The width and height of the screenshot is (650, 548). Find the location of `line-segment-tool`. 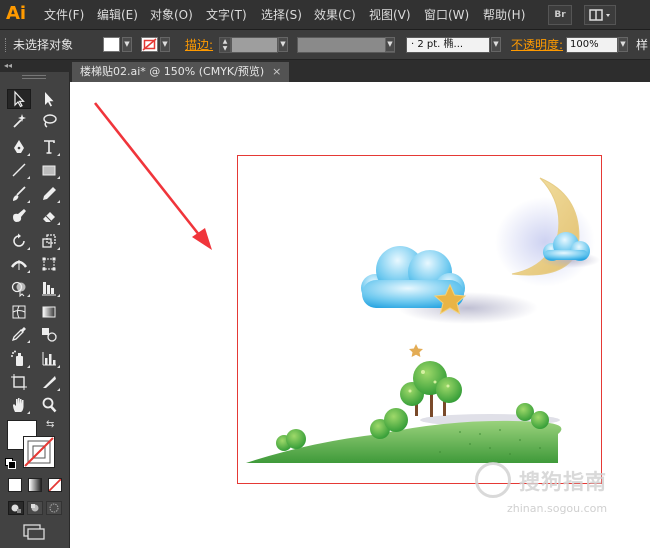

line-segment-tool is located at coordinates (19, 170).